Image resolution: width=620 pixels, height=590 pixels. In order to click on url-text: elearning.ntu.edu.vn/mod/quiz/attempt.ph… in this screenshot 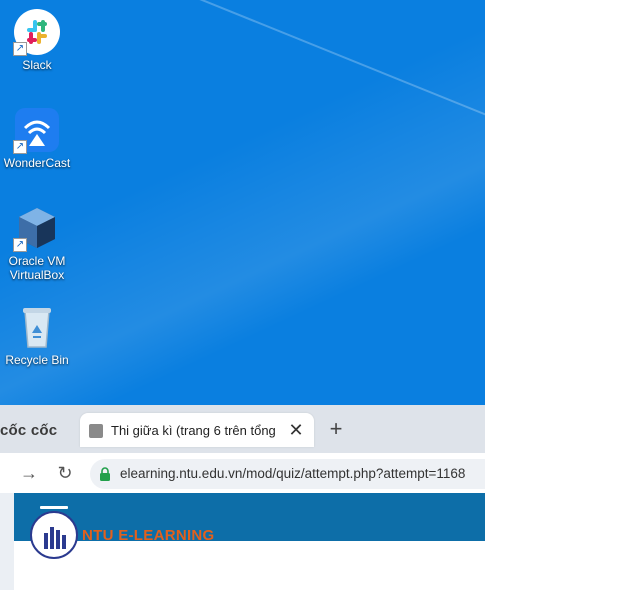, I will do `click(293, 473)`.